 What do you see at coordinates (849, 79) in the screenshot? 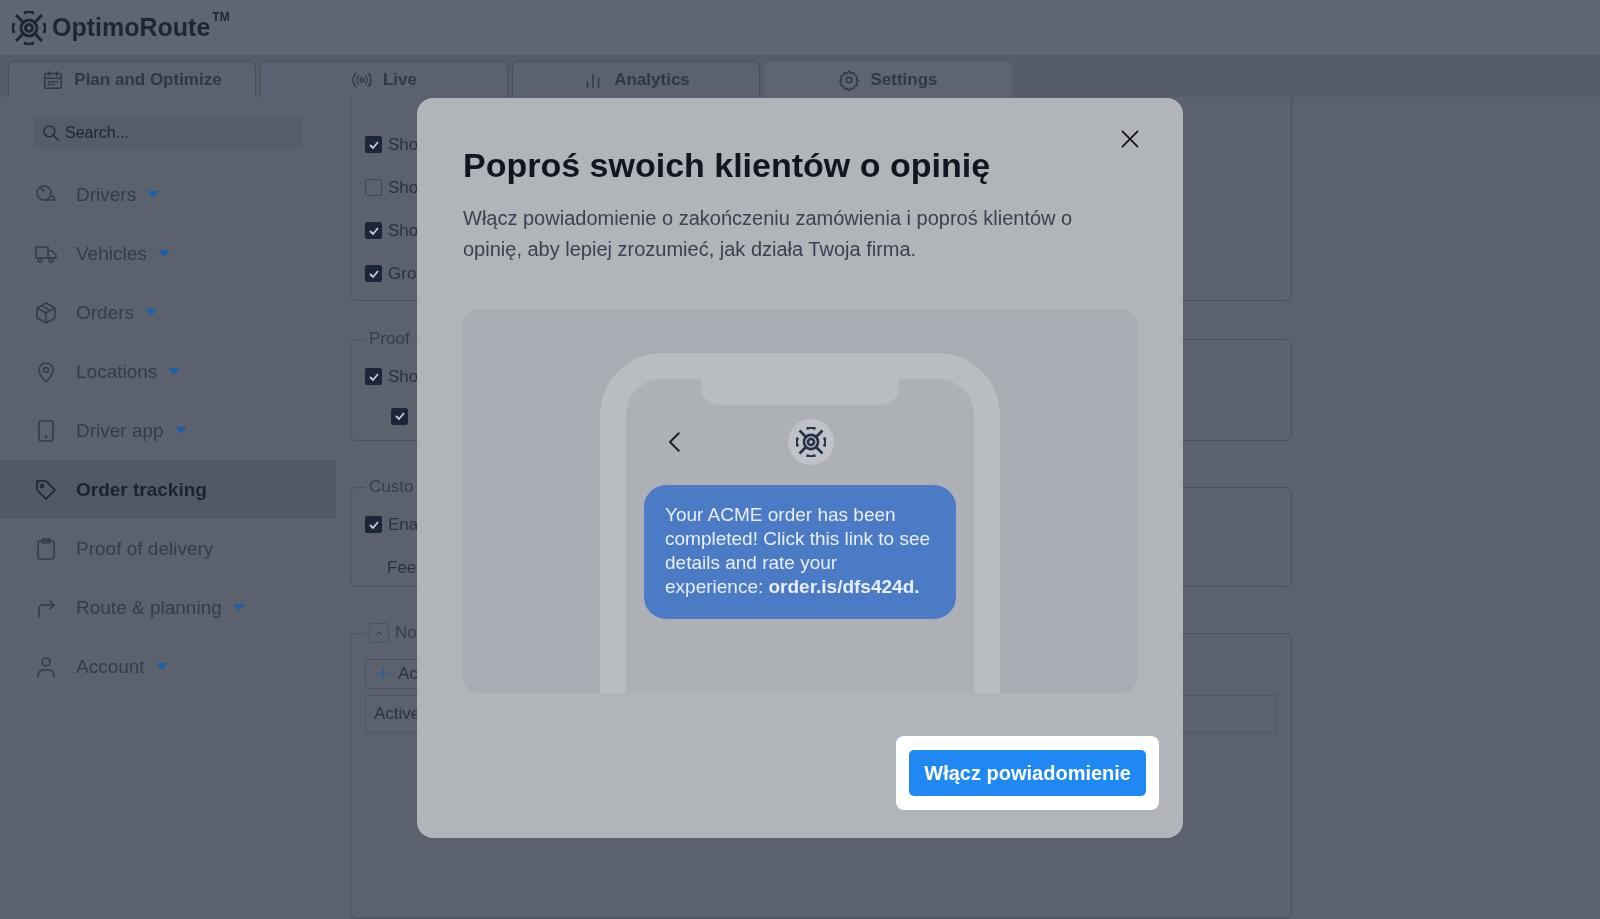
I see `settings-icon` at bounding box center [849, 79].